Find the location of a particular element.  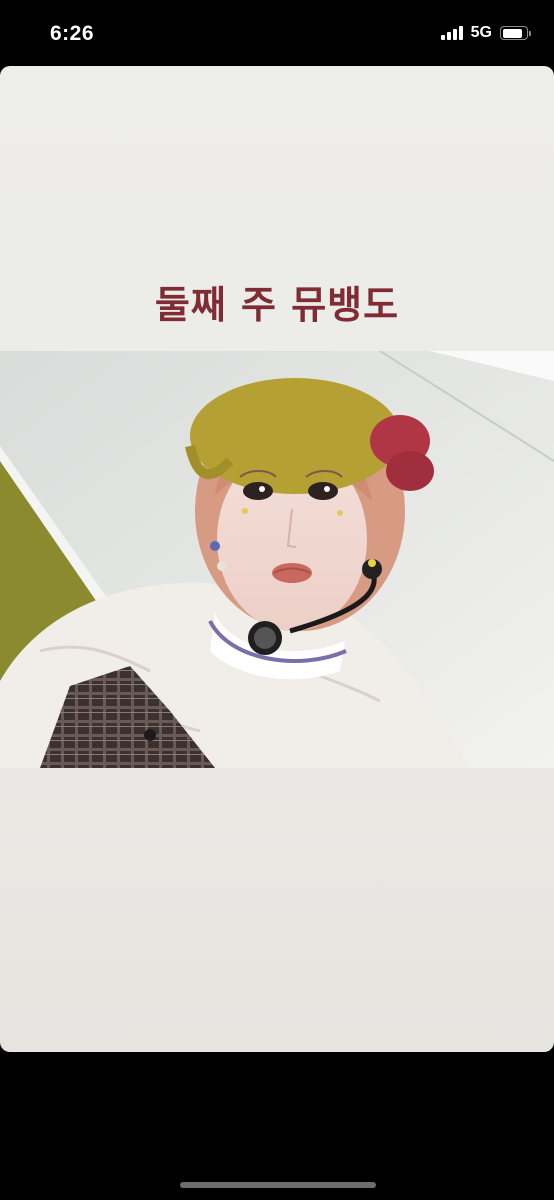

story-caption: 둘째 주 뮤뱅도 is located at coordinates (277, 305).